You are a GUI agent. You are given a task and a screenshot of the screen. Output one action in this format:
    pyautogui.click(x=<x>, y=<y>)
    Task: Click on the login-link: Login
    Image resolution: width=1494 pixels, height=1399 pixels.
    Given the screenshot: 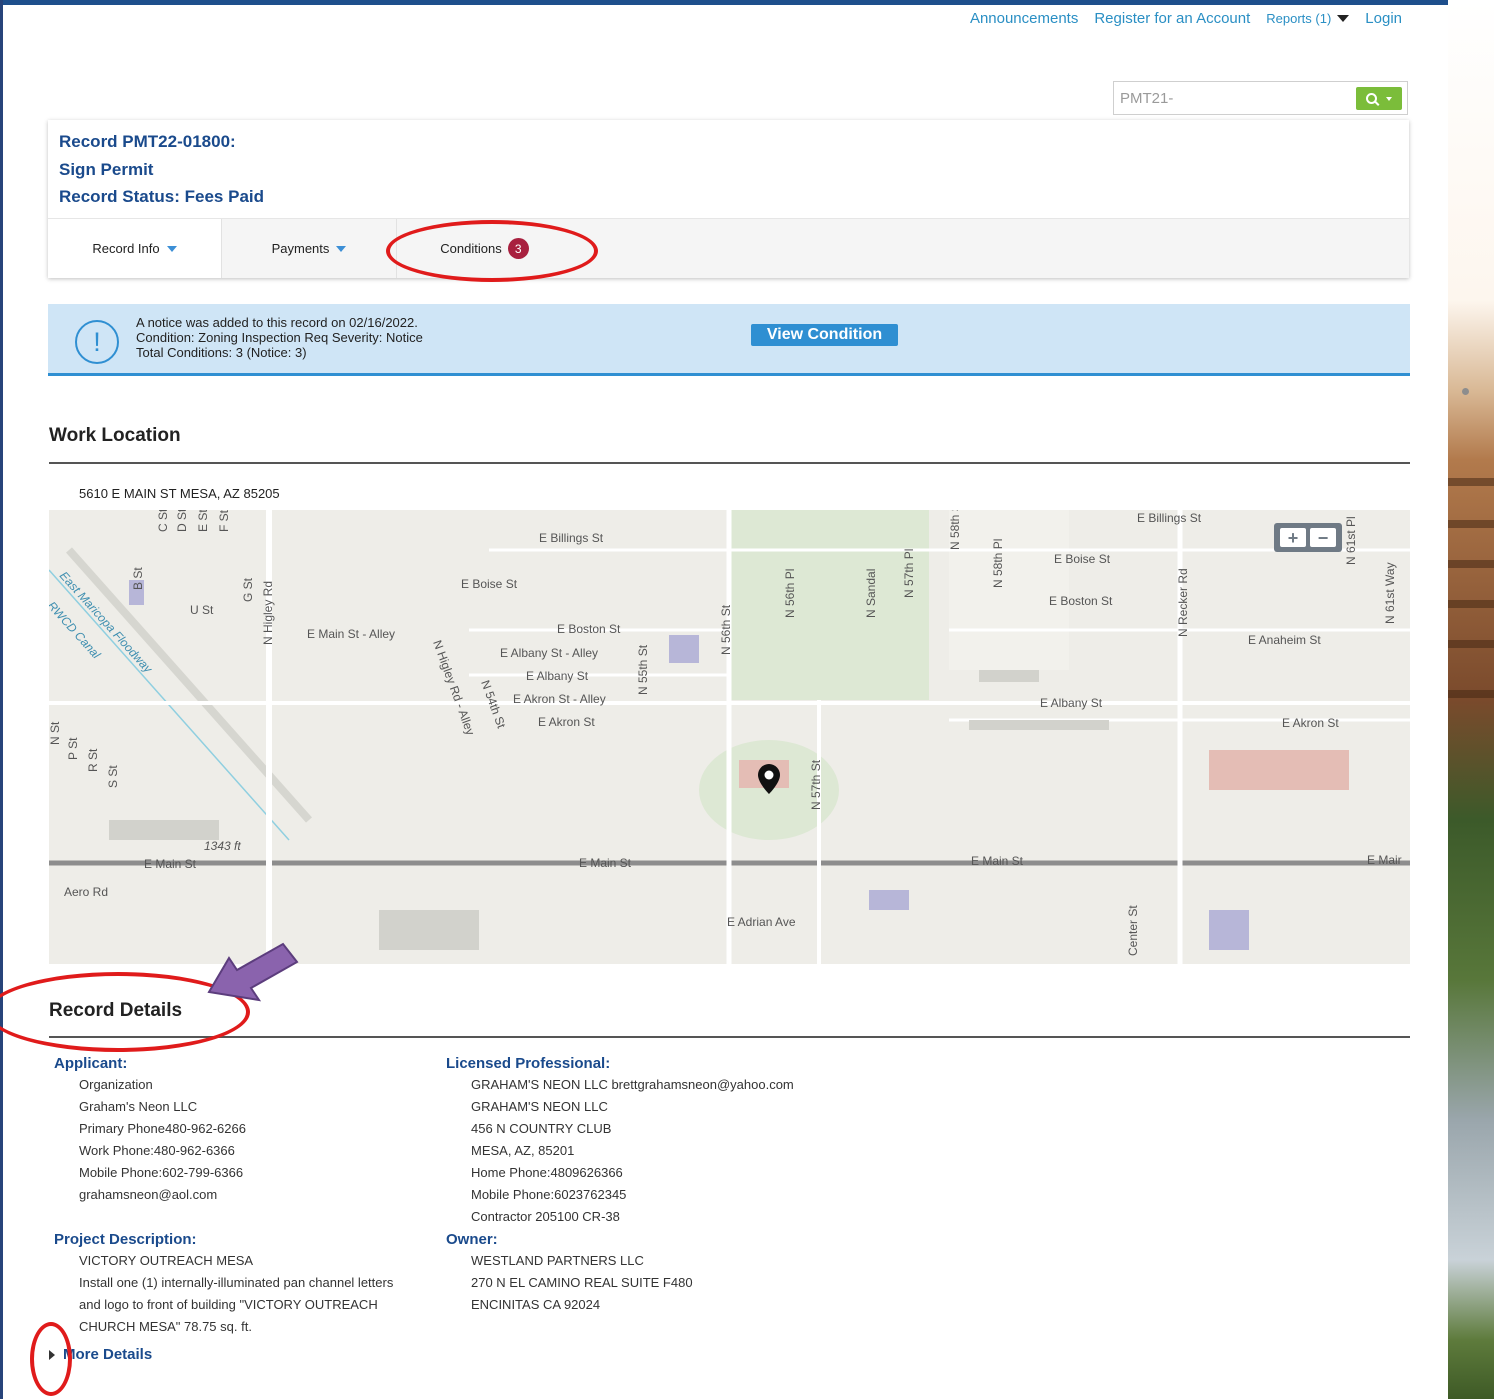 What is the action you would take?
    pyautogui.click(x=1383, y=18)
    